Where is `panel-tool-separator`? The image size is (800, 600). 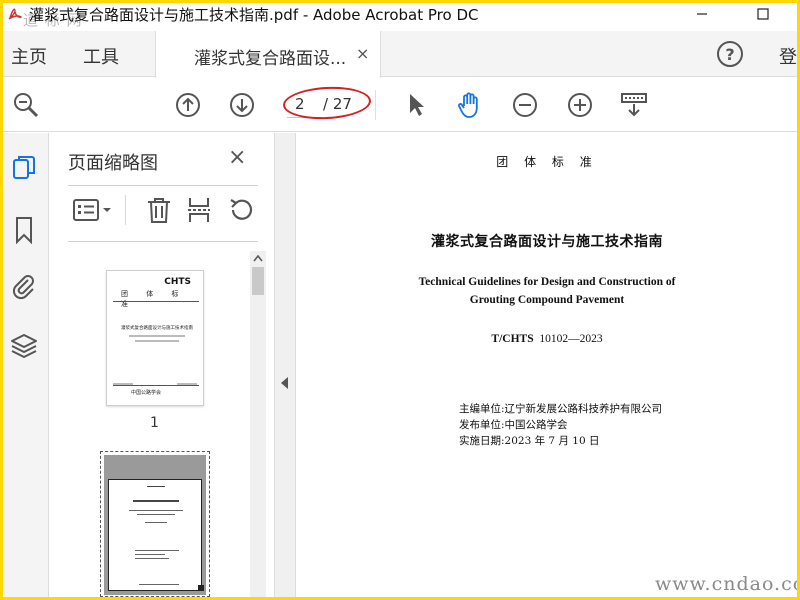 panel-tool-separator is located at coordinates (125, 210).